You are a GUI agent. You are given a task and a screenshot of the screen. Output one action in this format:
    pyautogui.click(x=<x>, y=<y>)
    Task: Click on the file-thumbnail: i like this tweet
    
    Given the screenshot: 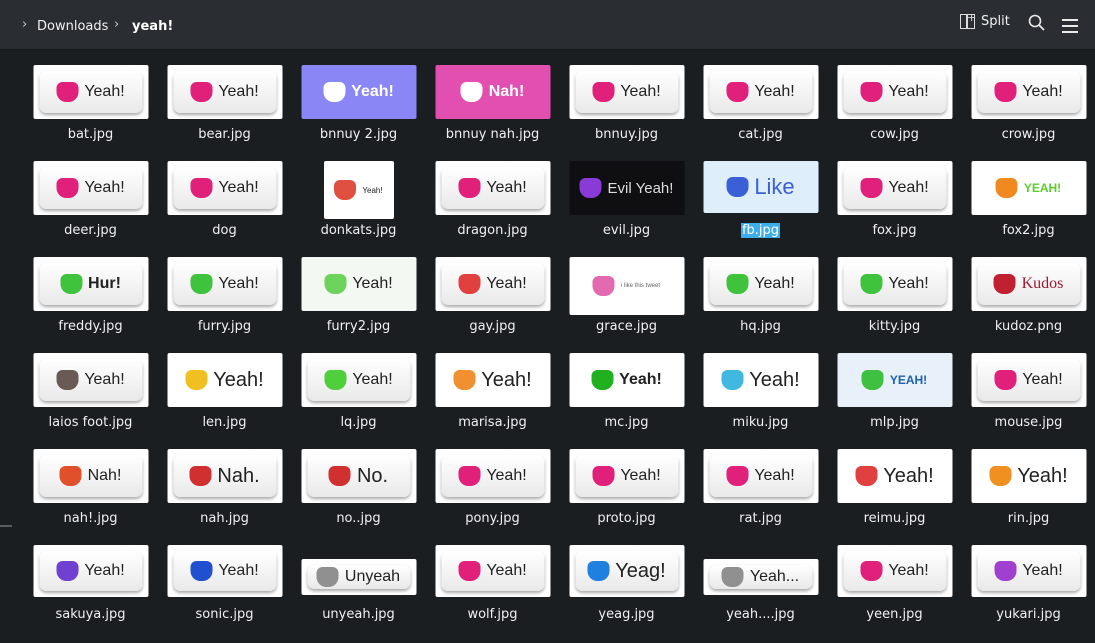 What is the action you would take?
    pyautogui.click(x=626, y=286)
    